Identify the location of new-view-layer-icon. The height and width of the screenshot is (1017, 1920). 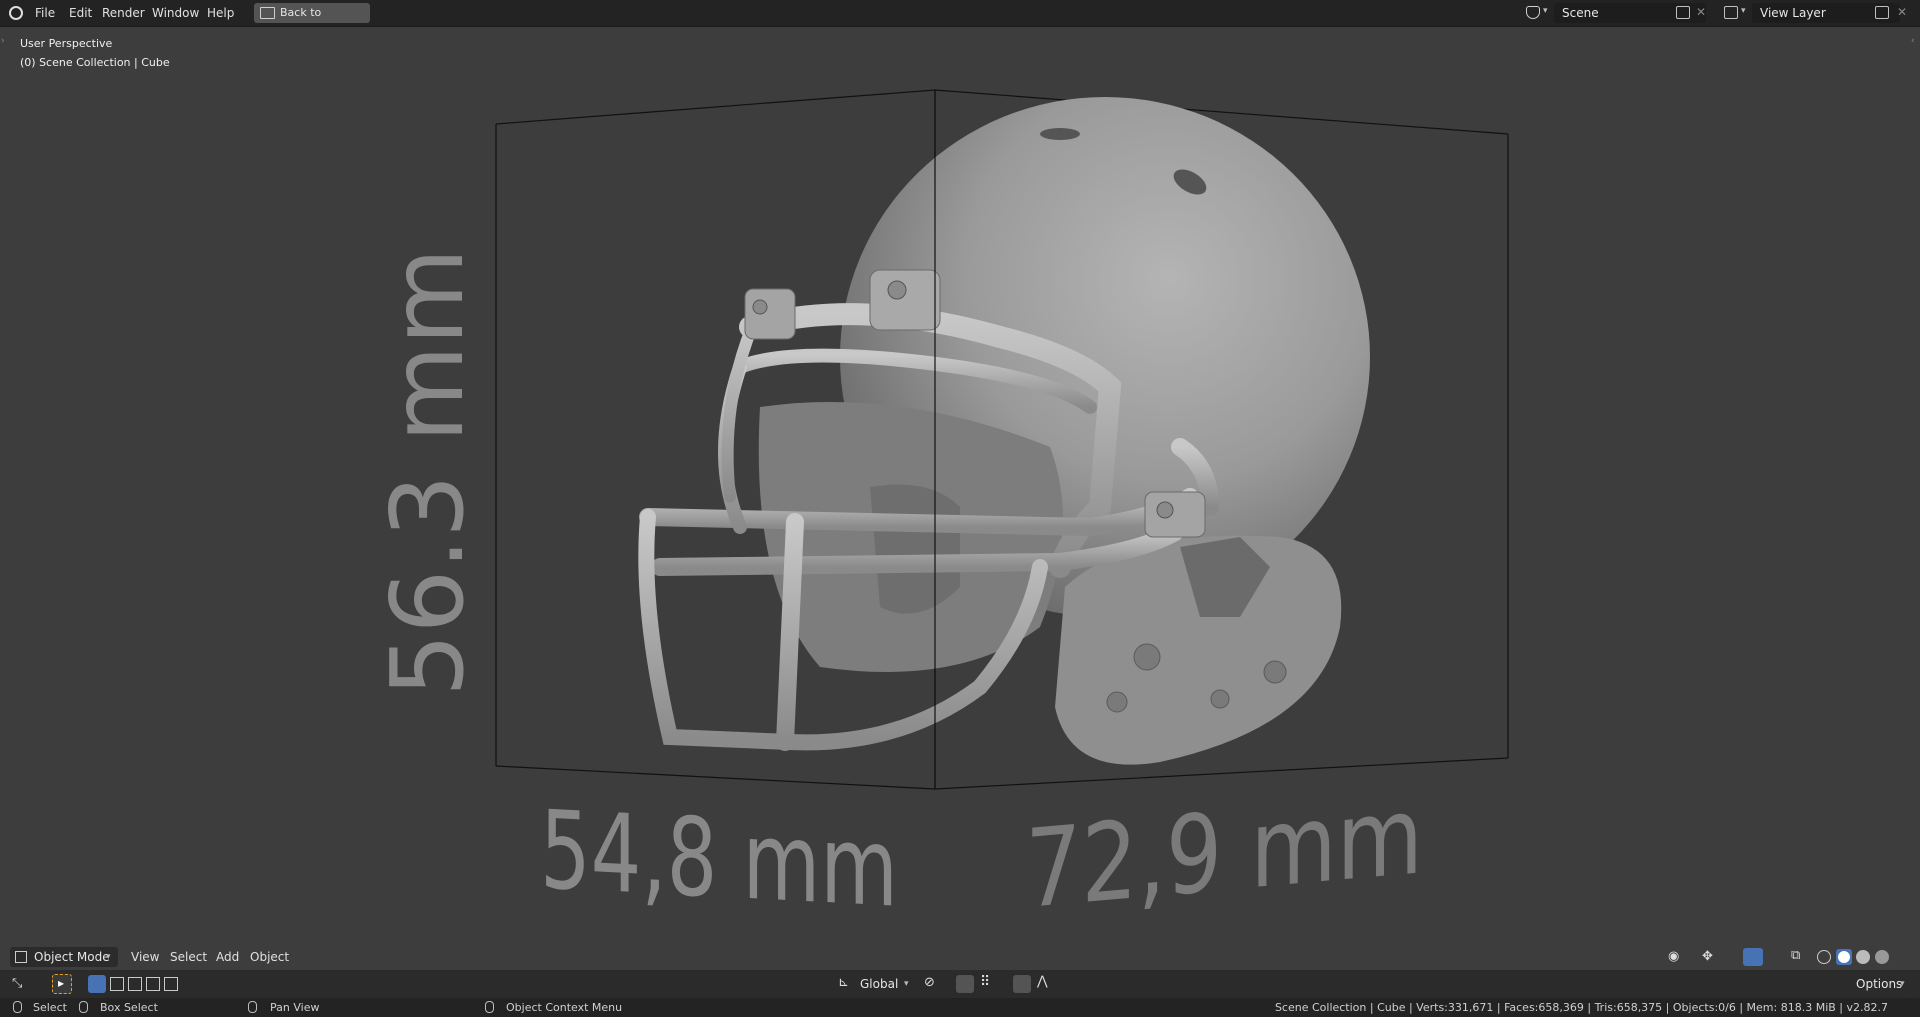
(1882, 12).